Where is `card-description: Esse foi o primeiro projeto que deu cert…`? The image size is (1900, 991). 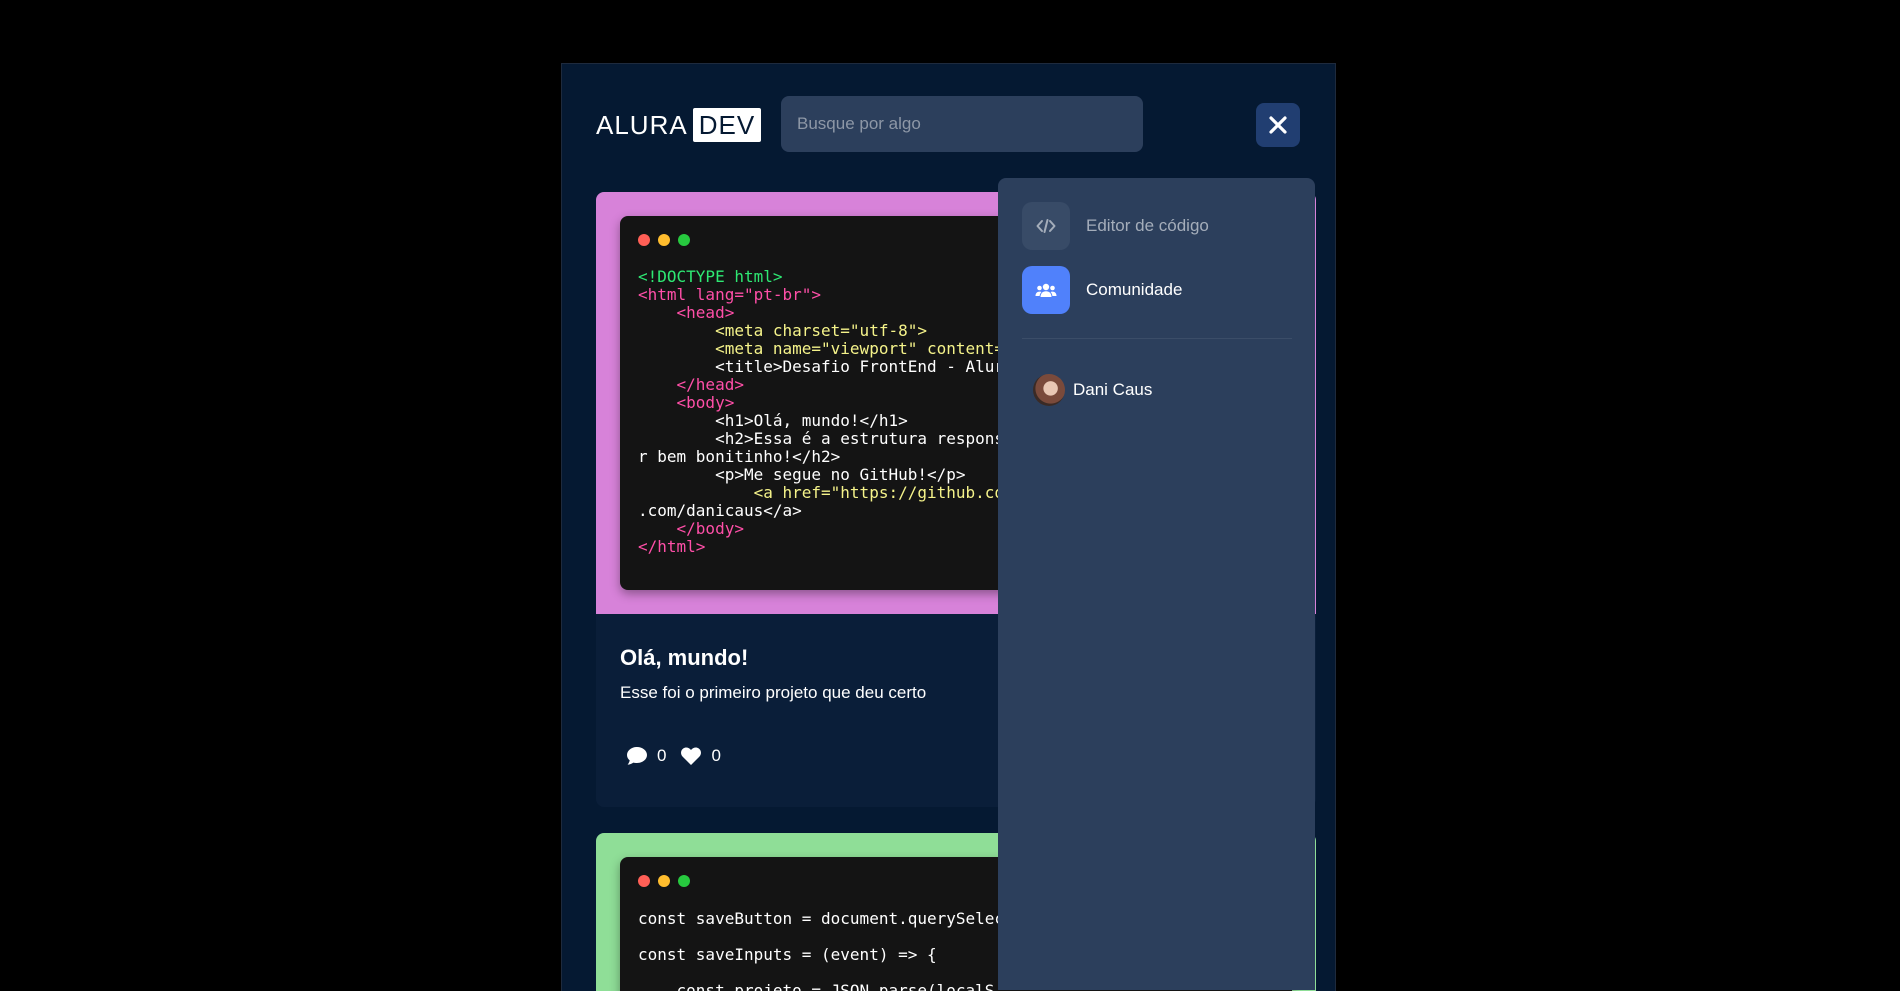 card-description: Esse foi o primeiro projeto que deu cert… is located at coordinates (773, 692).